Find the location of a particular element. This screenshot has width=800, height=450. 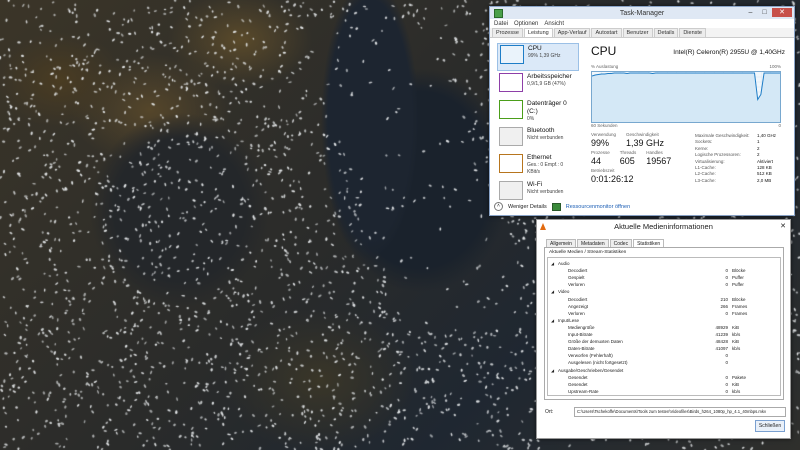

tree-row: Ausgelesen (nicht fortgesetzt) 0 is located at coordinates (664, 362).